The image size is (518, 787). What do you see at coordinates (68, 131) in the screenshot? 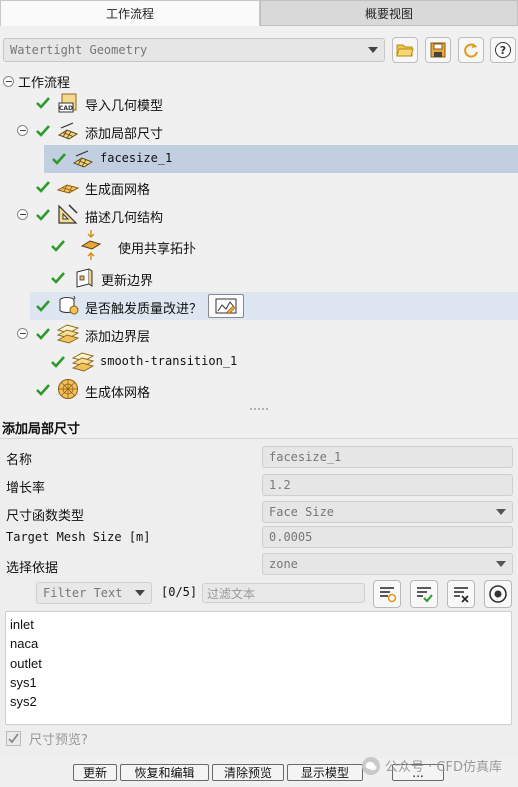
I see `mesh-size-icon` at bounding box center [68, 131].